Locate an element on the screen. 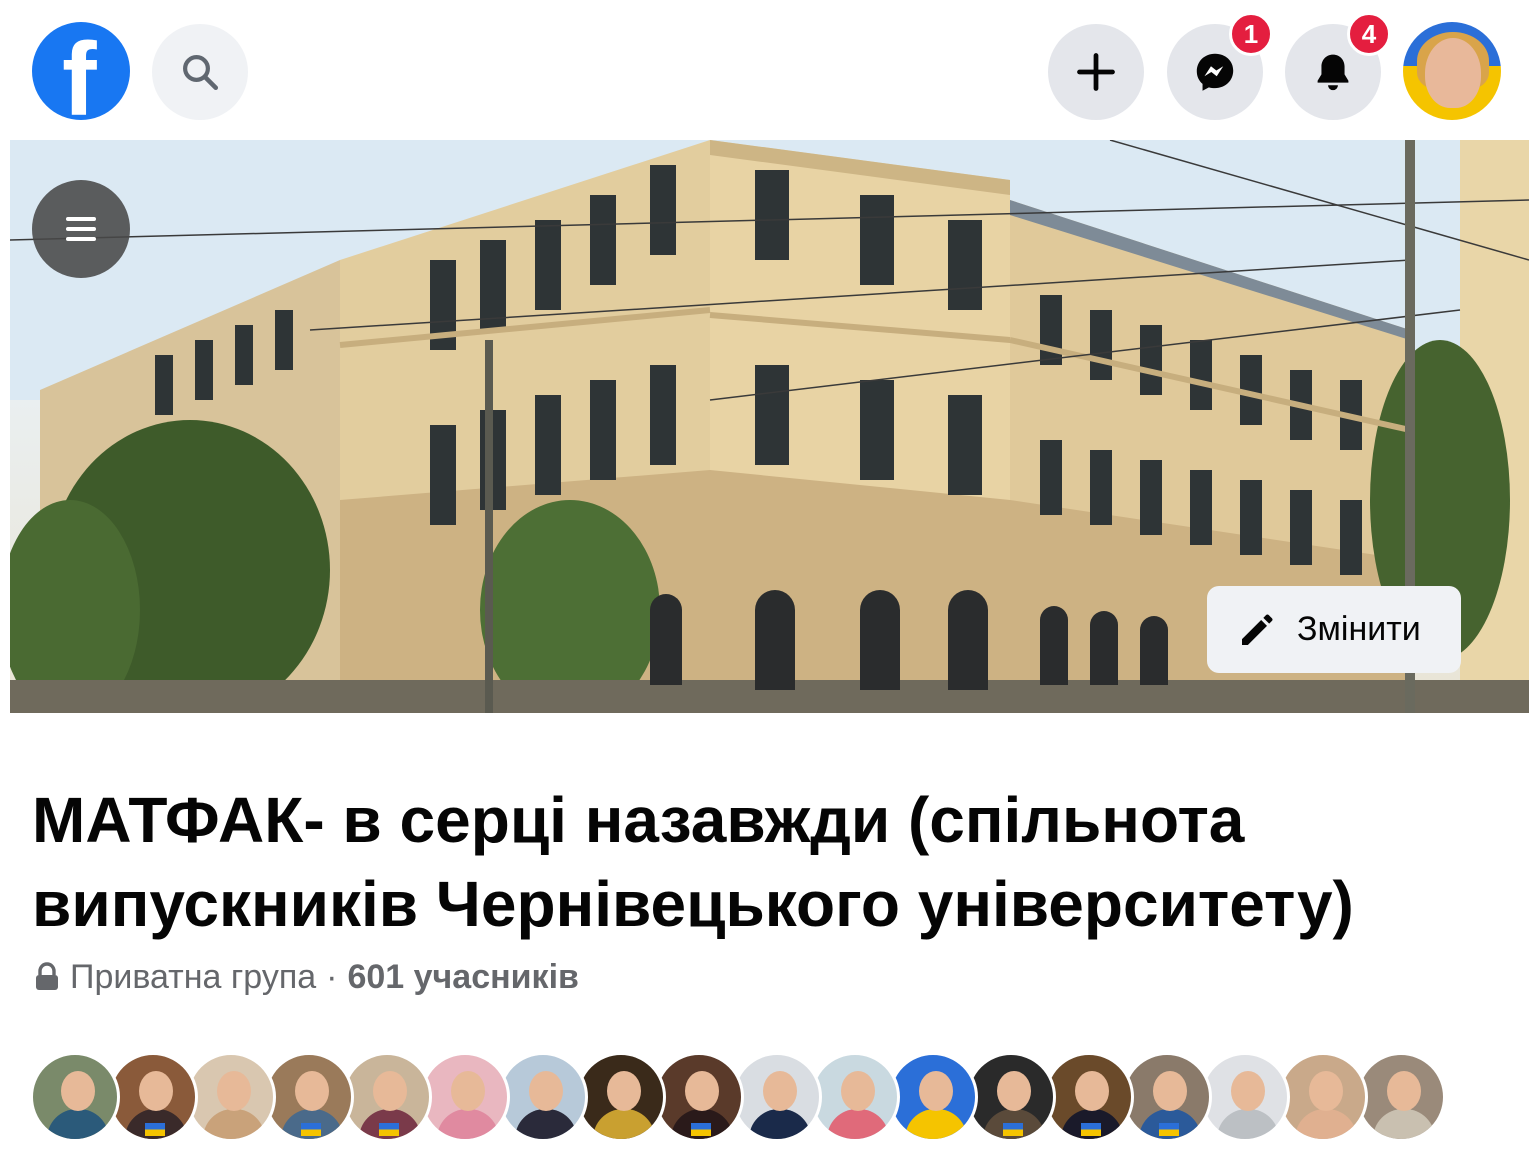 The image size is (1529, 1166). profile-avatar is located at coordinates (1452, 71).